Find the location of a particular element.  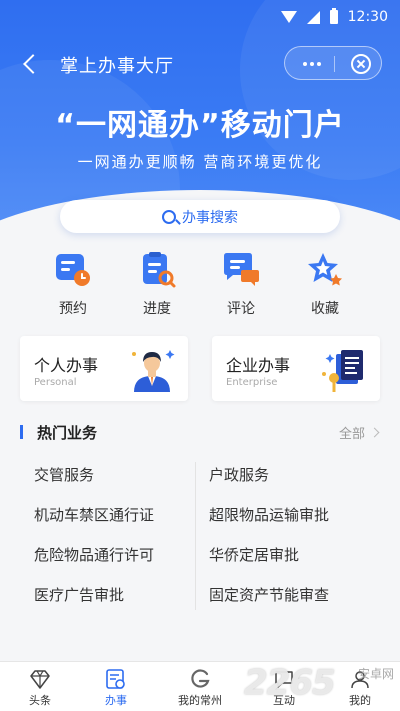

view-all-link: 全部 is located at coordinates (359, 432).